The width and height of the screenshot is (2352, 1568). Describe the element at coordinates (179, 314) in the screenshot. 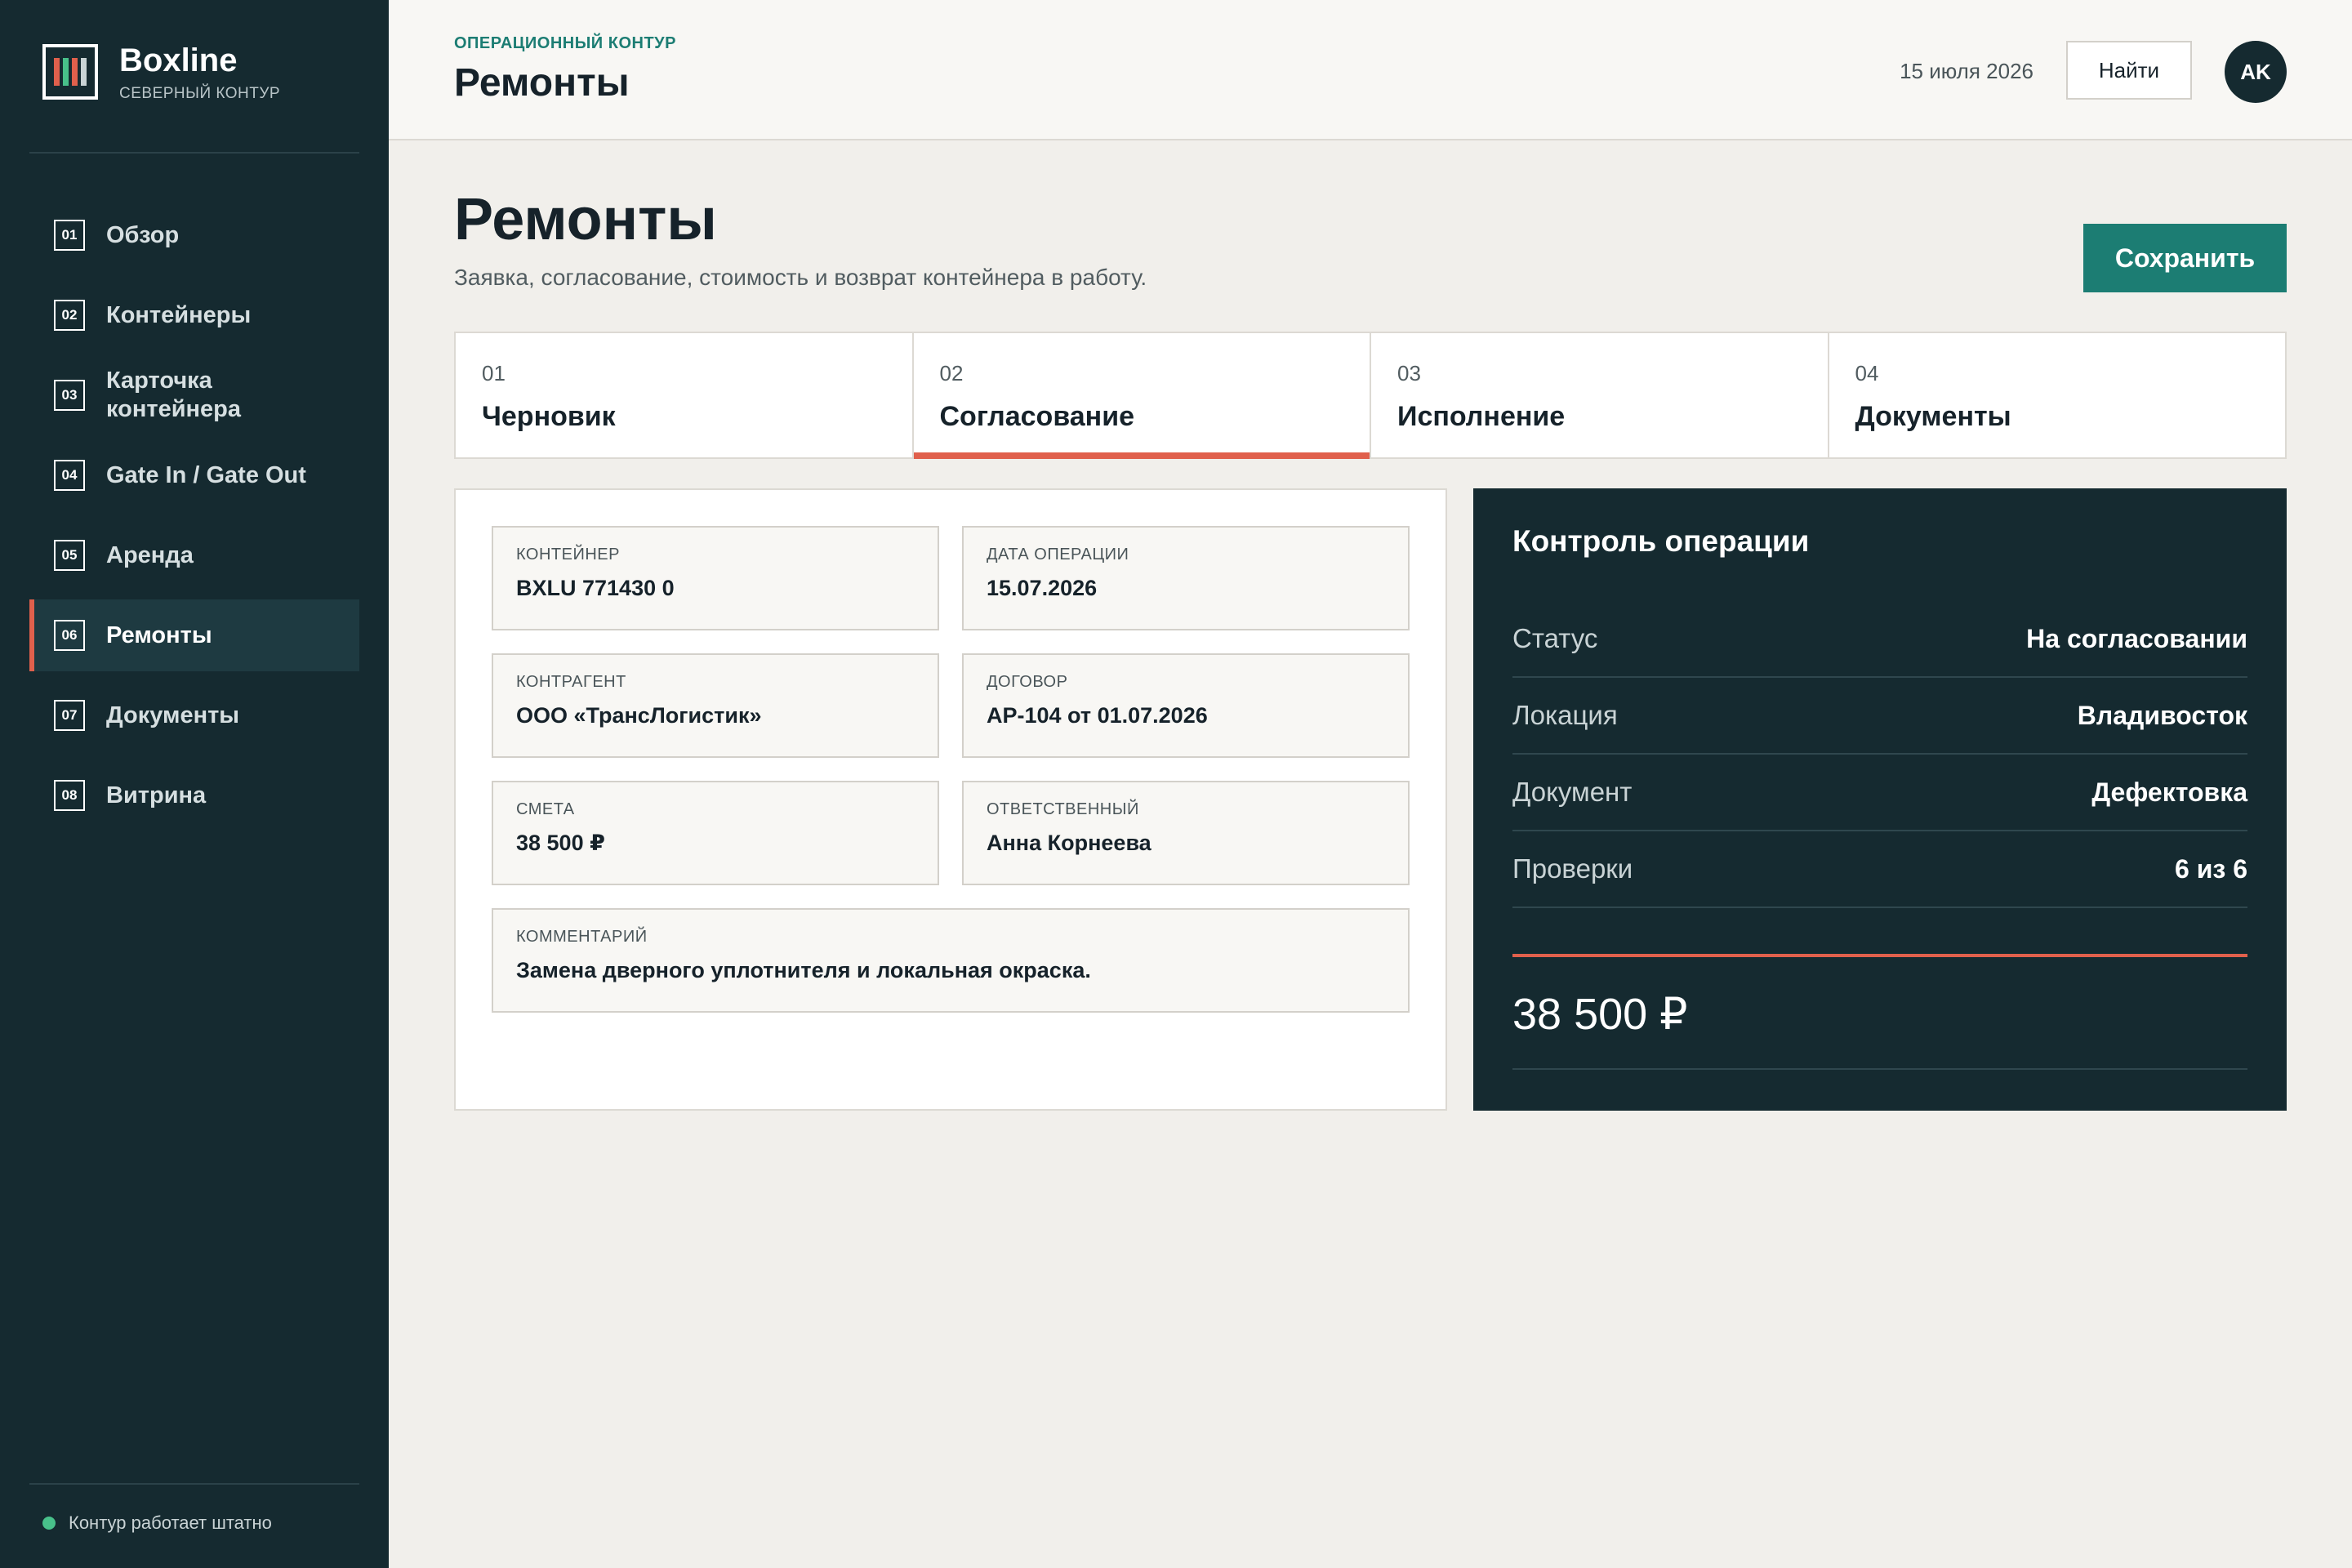

I see `sidebar-item-label: Контейнеры` at that location.